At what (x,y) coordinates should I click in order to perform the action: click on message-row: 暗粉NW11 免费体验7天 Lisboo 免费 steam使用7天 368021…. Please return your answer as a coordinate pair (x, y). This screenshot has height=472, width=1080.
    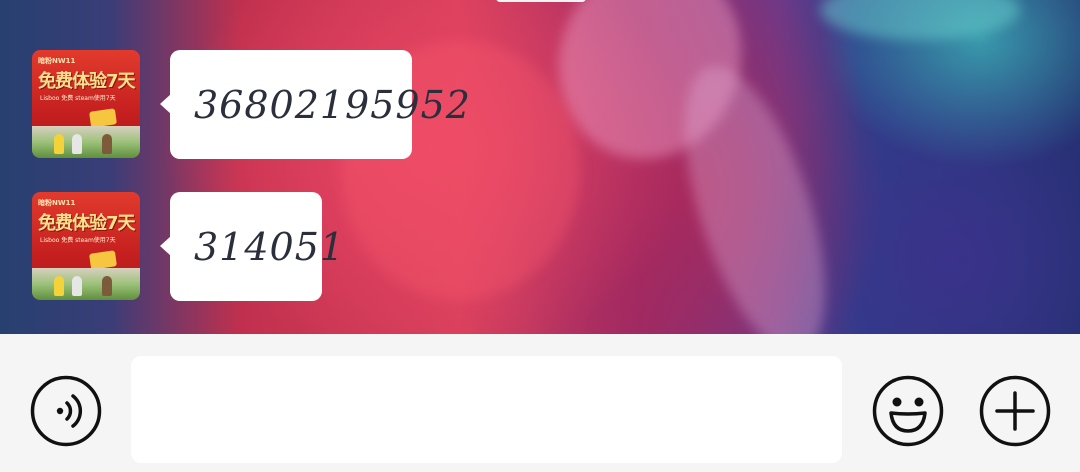
    Looking at the image, I should click on (251, 104).